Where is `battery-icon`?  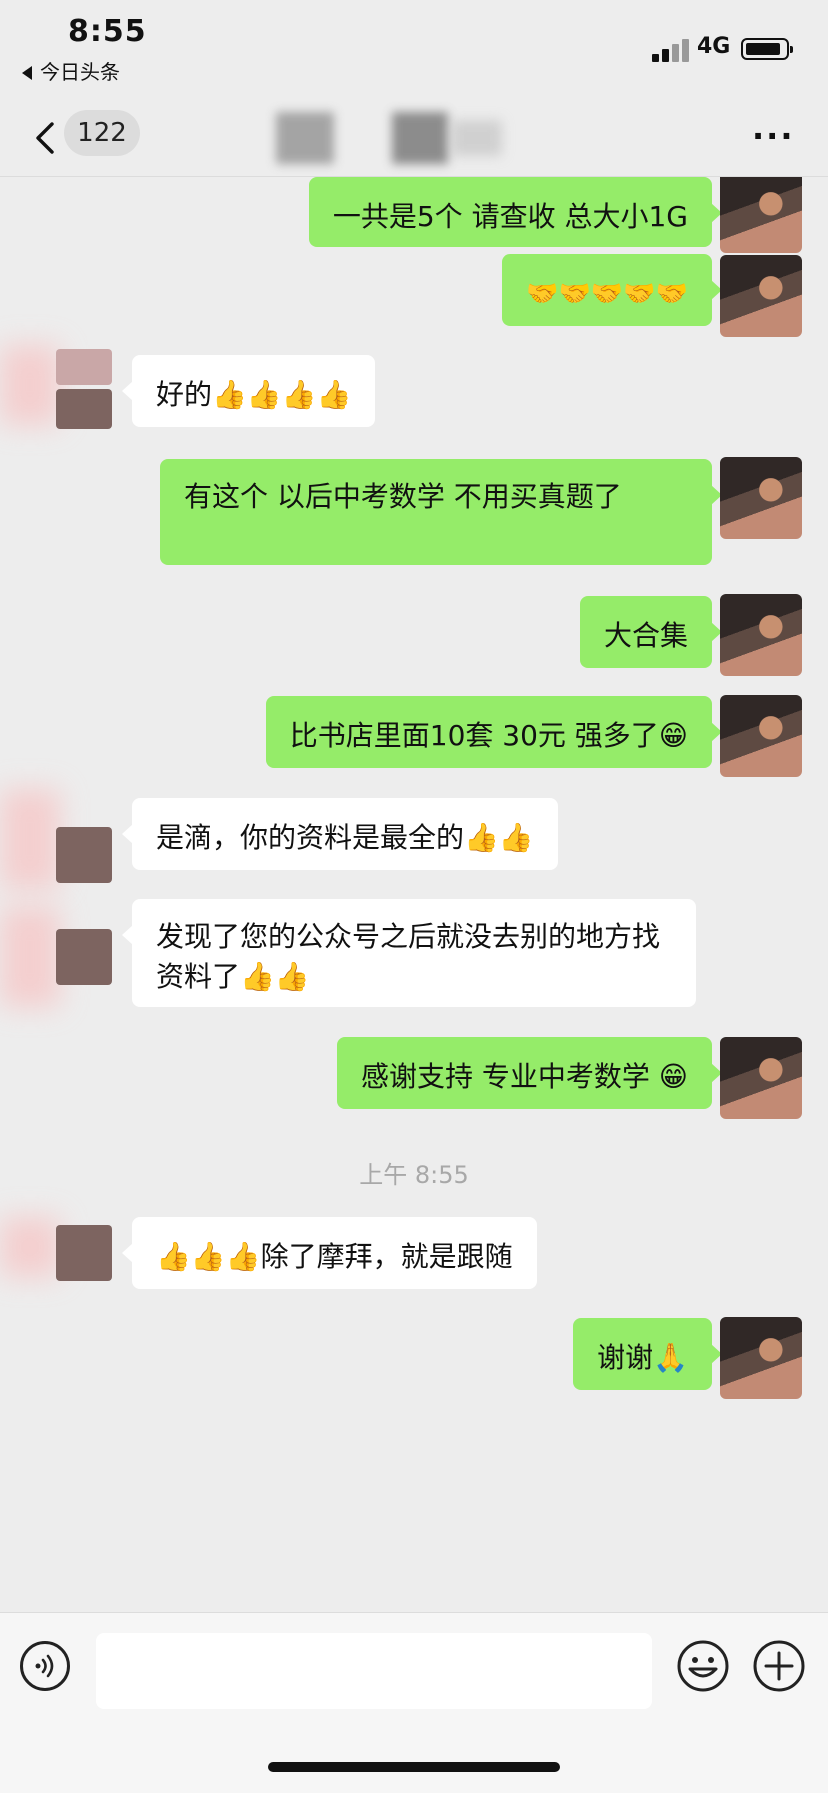
battery-icon is located at coordinates (767, 49).